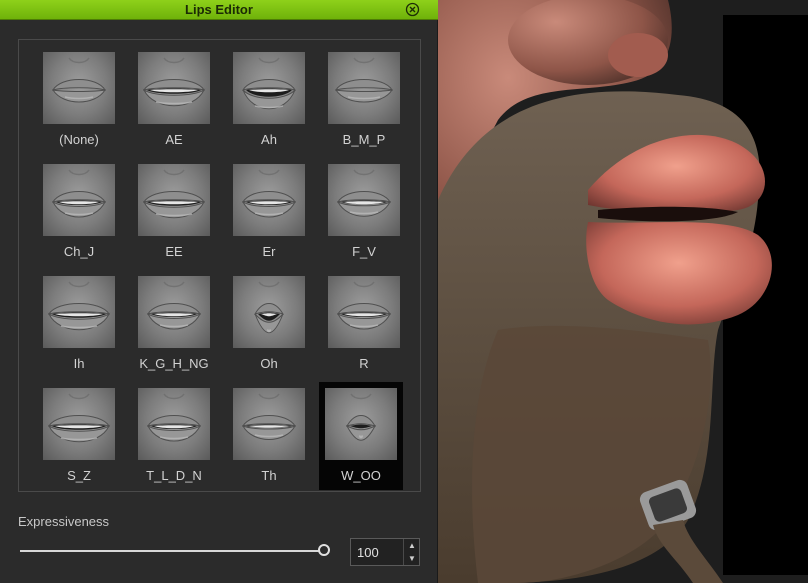 The height and width of the screenshot is (583, 808). What do you see at coordinates (174, 475) in the screenshot?
I see `viseme-label: T_L_D_N` at bounding box center [174, 475].